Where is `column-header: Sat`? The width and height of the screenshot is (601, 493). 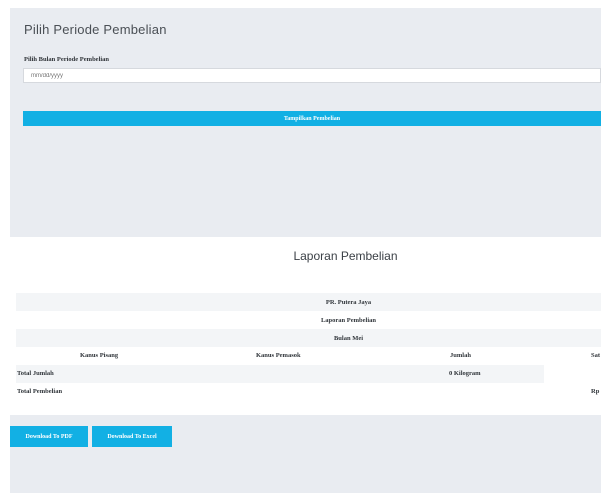 column-header: Sat is located at coordinates (596, 355).